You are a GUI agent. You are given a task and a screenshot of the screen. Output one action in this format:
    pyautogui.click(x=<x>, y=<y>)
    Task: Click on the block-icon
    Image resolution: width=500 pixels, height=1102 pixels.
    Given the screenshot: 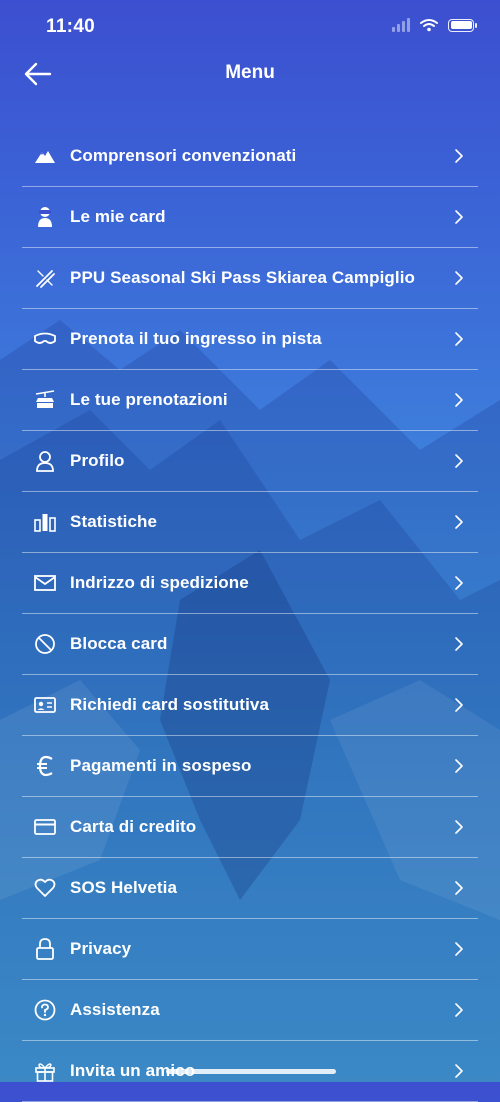 What is the action you would take?
    pyautogui.click(x=45, y=644)
    